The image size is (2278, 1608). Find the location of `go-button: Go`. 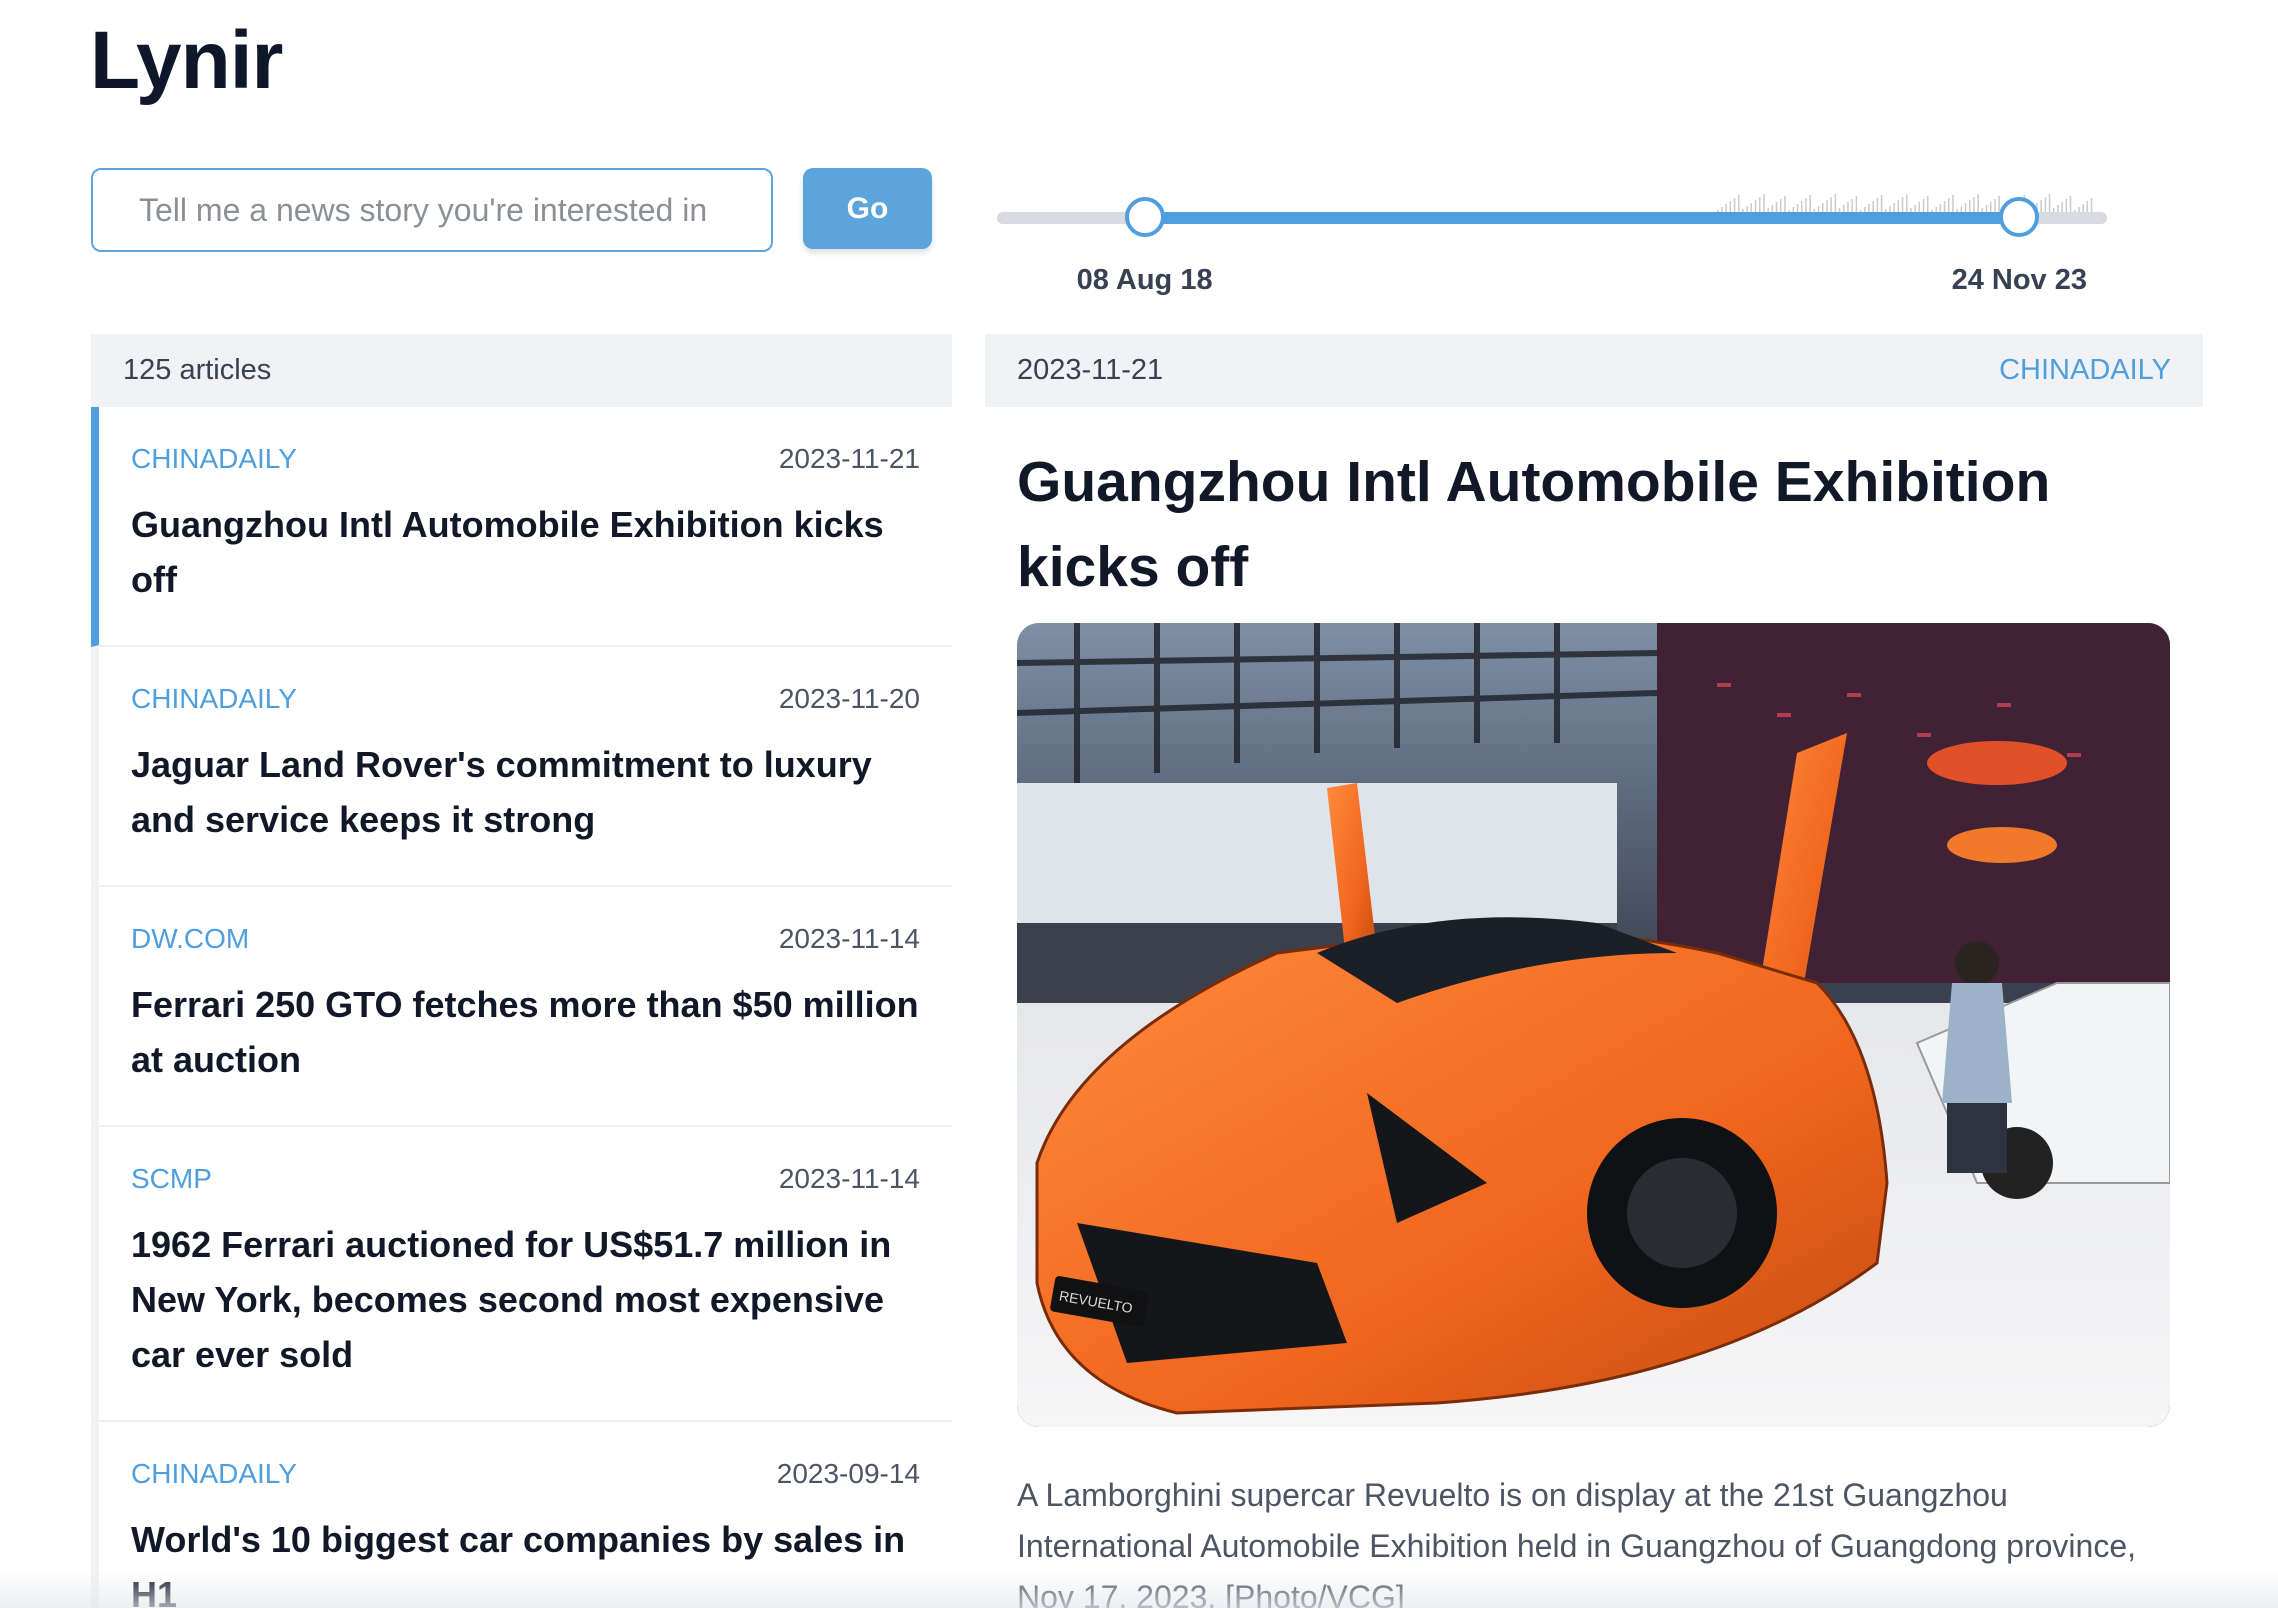

go-button: Go is located at coordinates (867, 208).